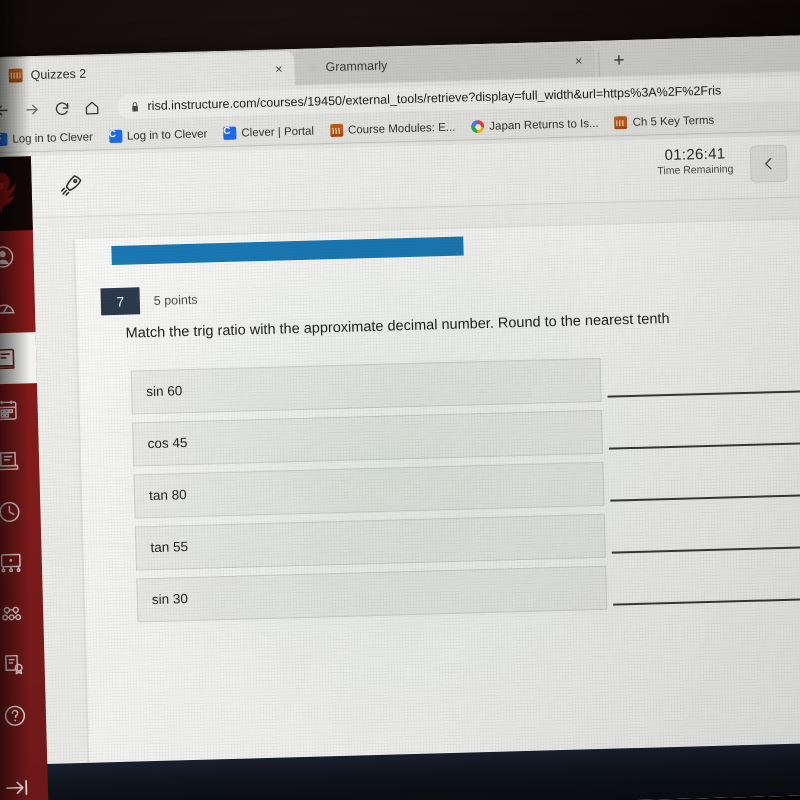 The width and height of the screenshot is (800, 800). I want to click on home-icon, so click(91, 107).